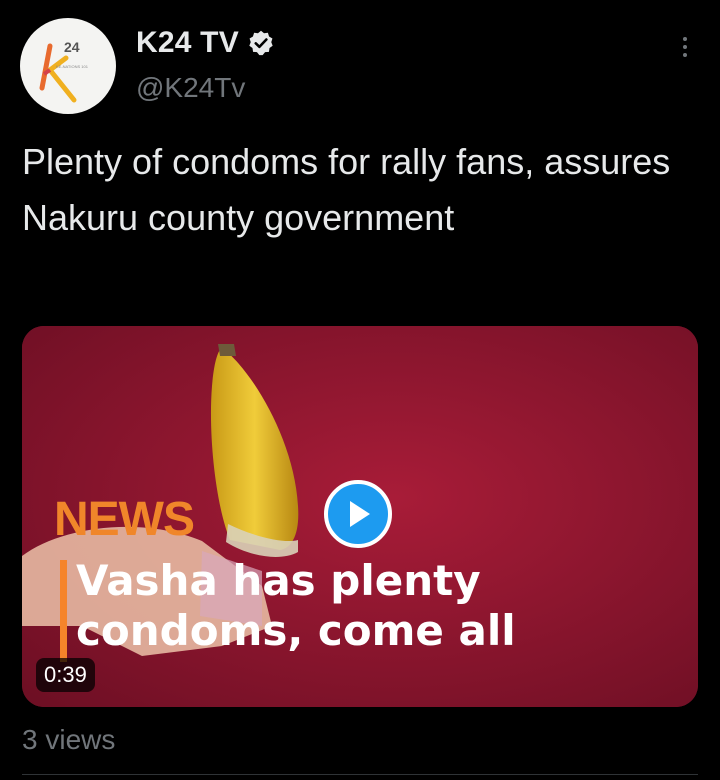  I want to click on avatar-number: 24, so click(72, 47).